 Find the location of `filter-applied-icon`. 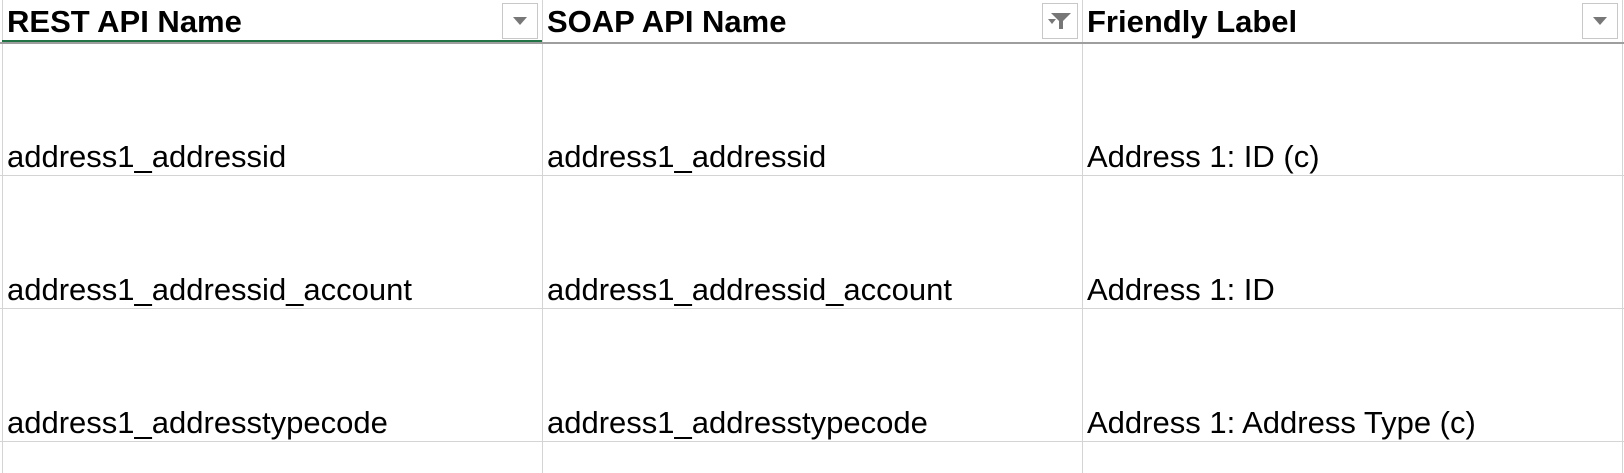

filter-applied-icon is located at coordinates (1059, 21).